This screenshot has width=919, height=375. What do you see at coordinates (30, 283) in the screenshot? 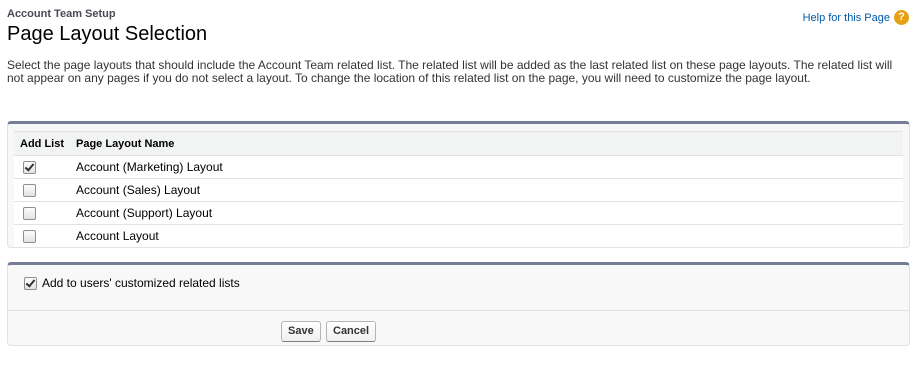
I see `add-to-customized-checkbox` at bounding box center [30, 283].